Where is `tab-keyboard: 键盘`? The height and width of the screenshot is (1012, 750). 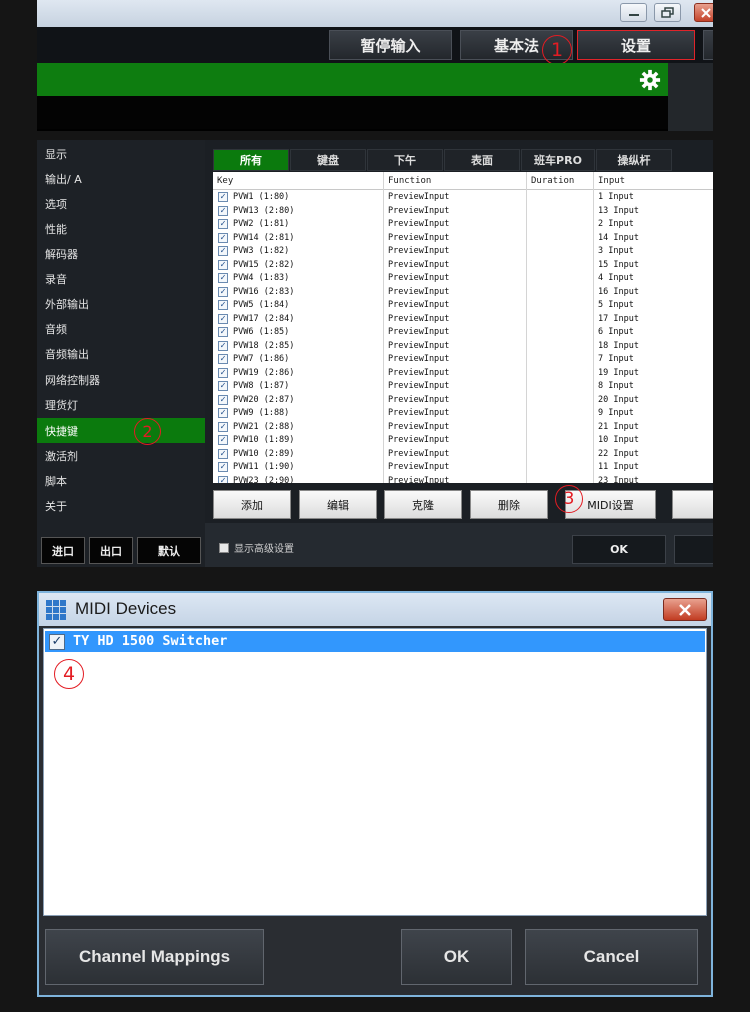
tab-keyboard: 键盘 is located at coordinates (328, 160).